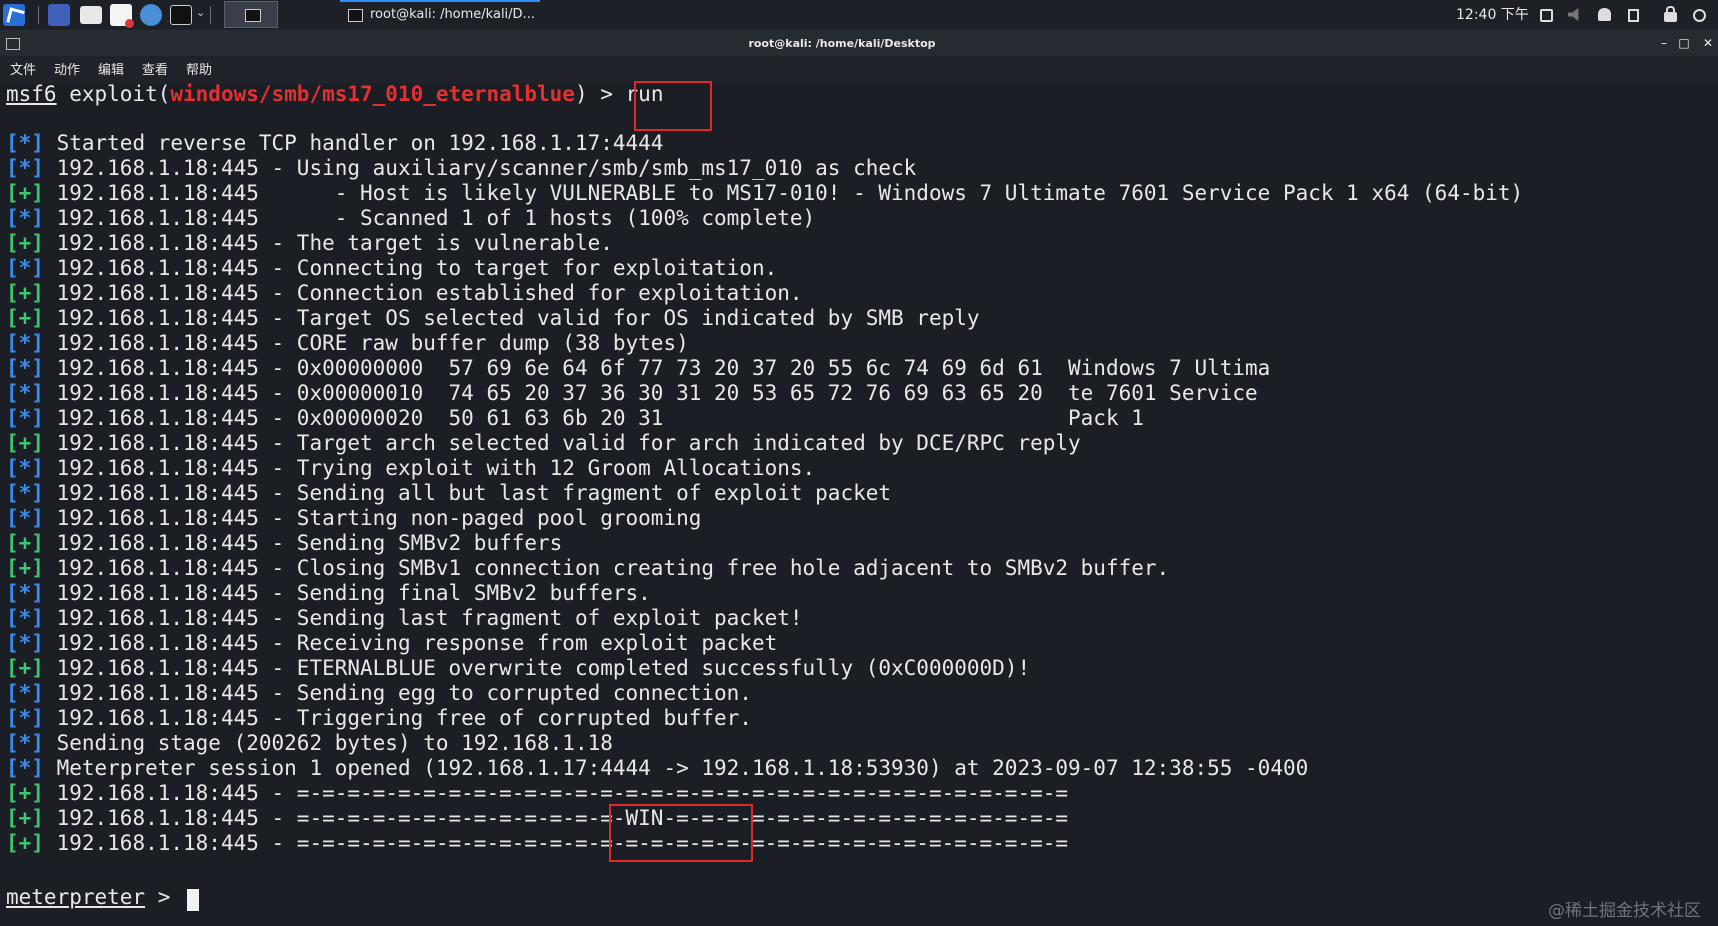 Image resolution: width=1718 pixels, height=926 pixels. Describe the element at coordinates (1670, 14) in the screenshot. I see `lock-icon` at that location.